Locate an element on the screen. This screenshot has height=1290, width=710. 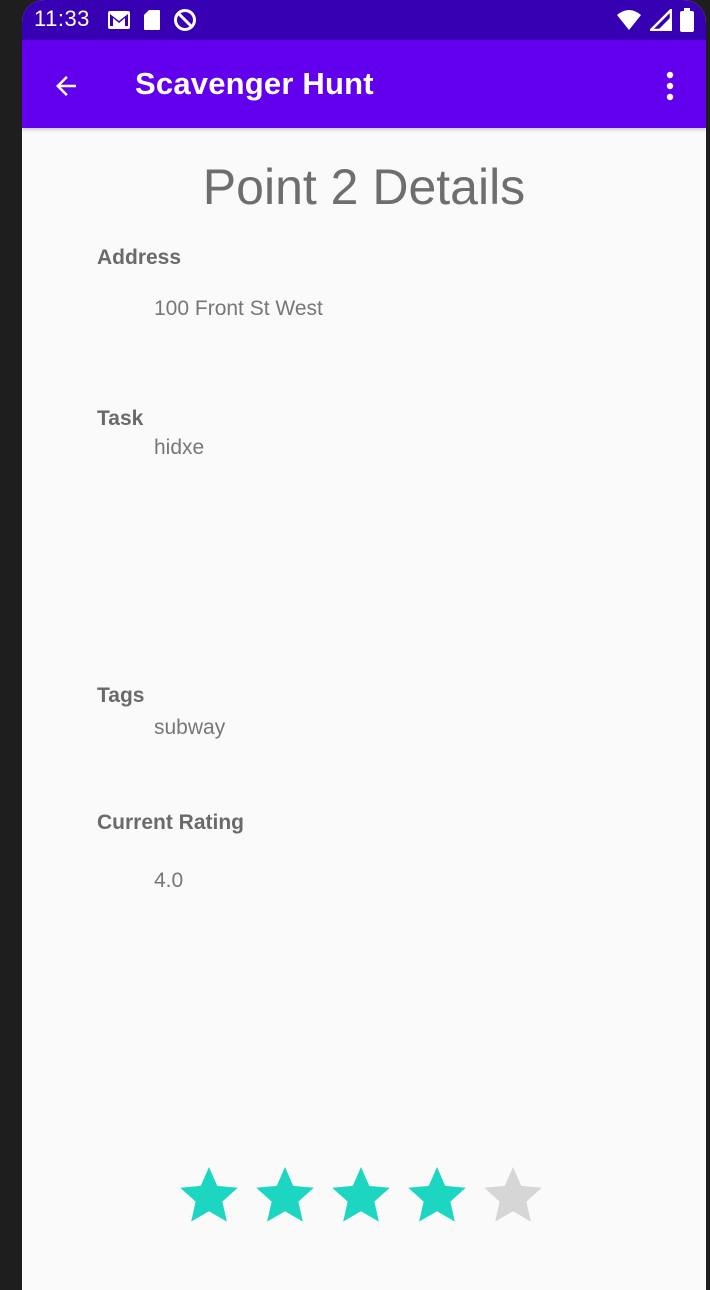
app-bar: Scavenger Hunt is located at coordinates (364, 84).